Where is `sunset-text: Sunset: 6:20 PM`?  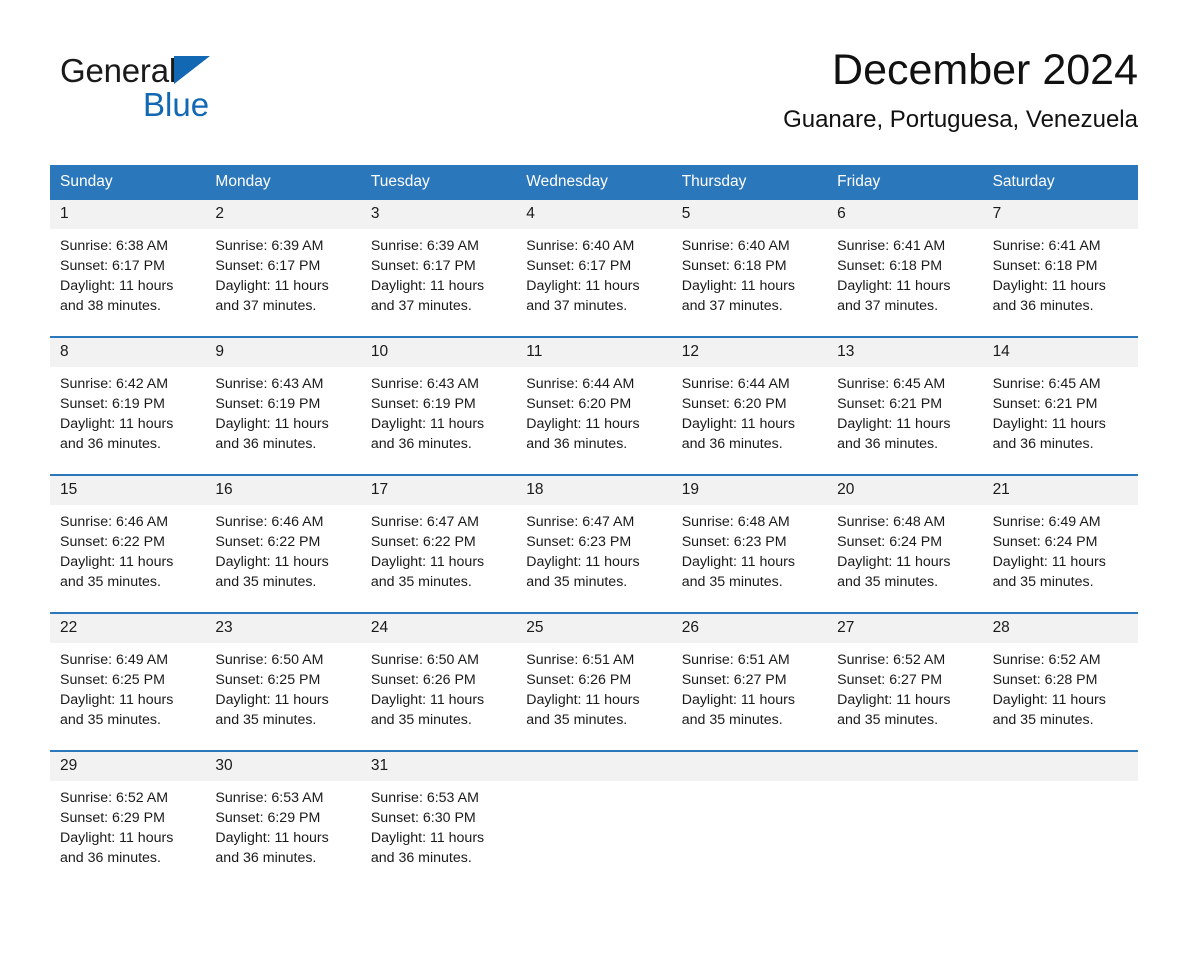
sunset-text: Sunset: 6:20 PM is located at coordinates (734, 403).